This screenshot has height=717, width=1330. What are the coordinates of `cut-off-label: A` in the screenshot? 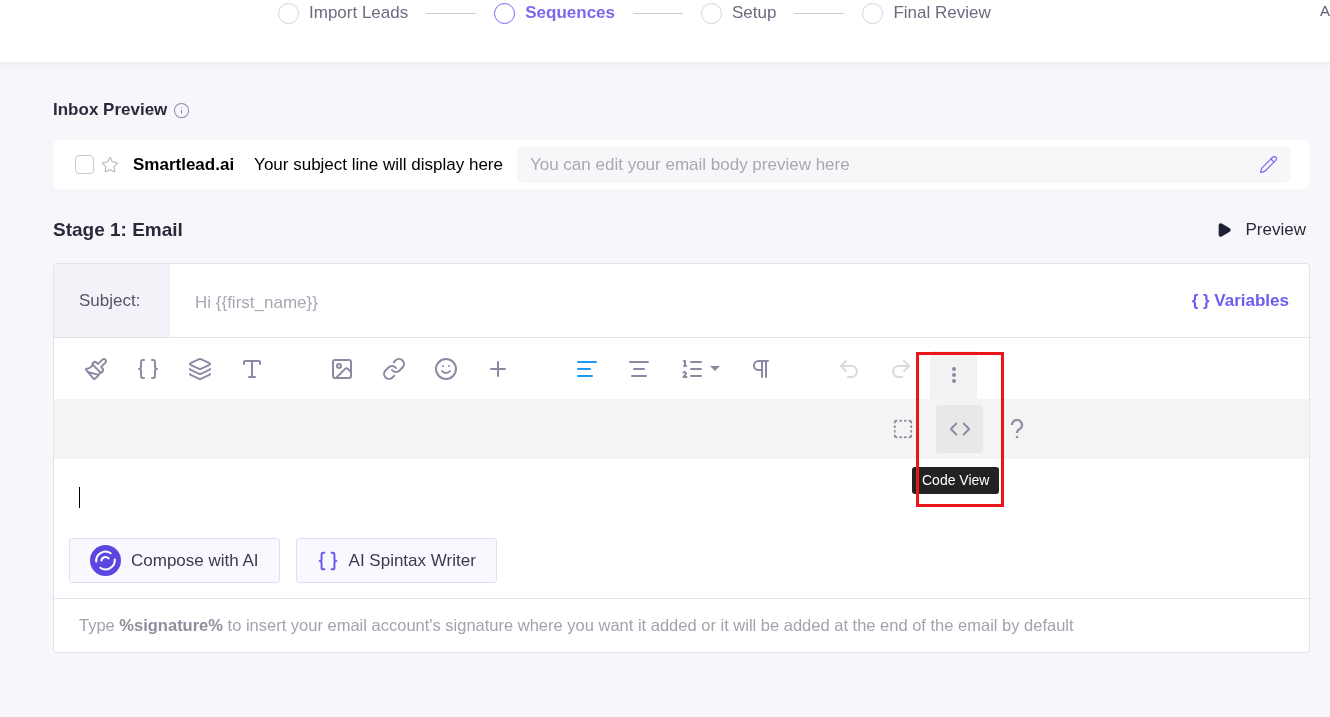 It's located at (1325, 11).